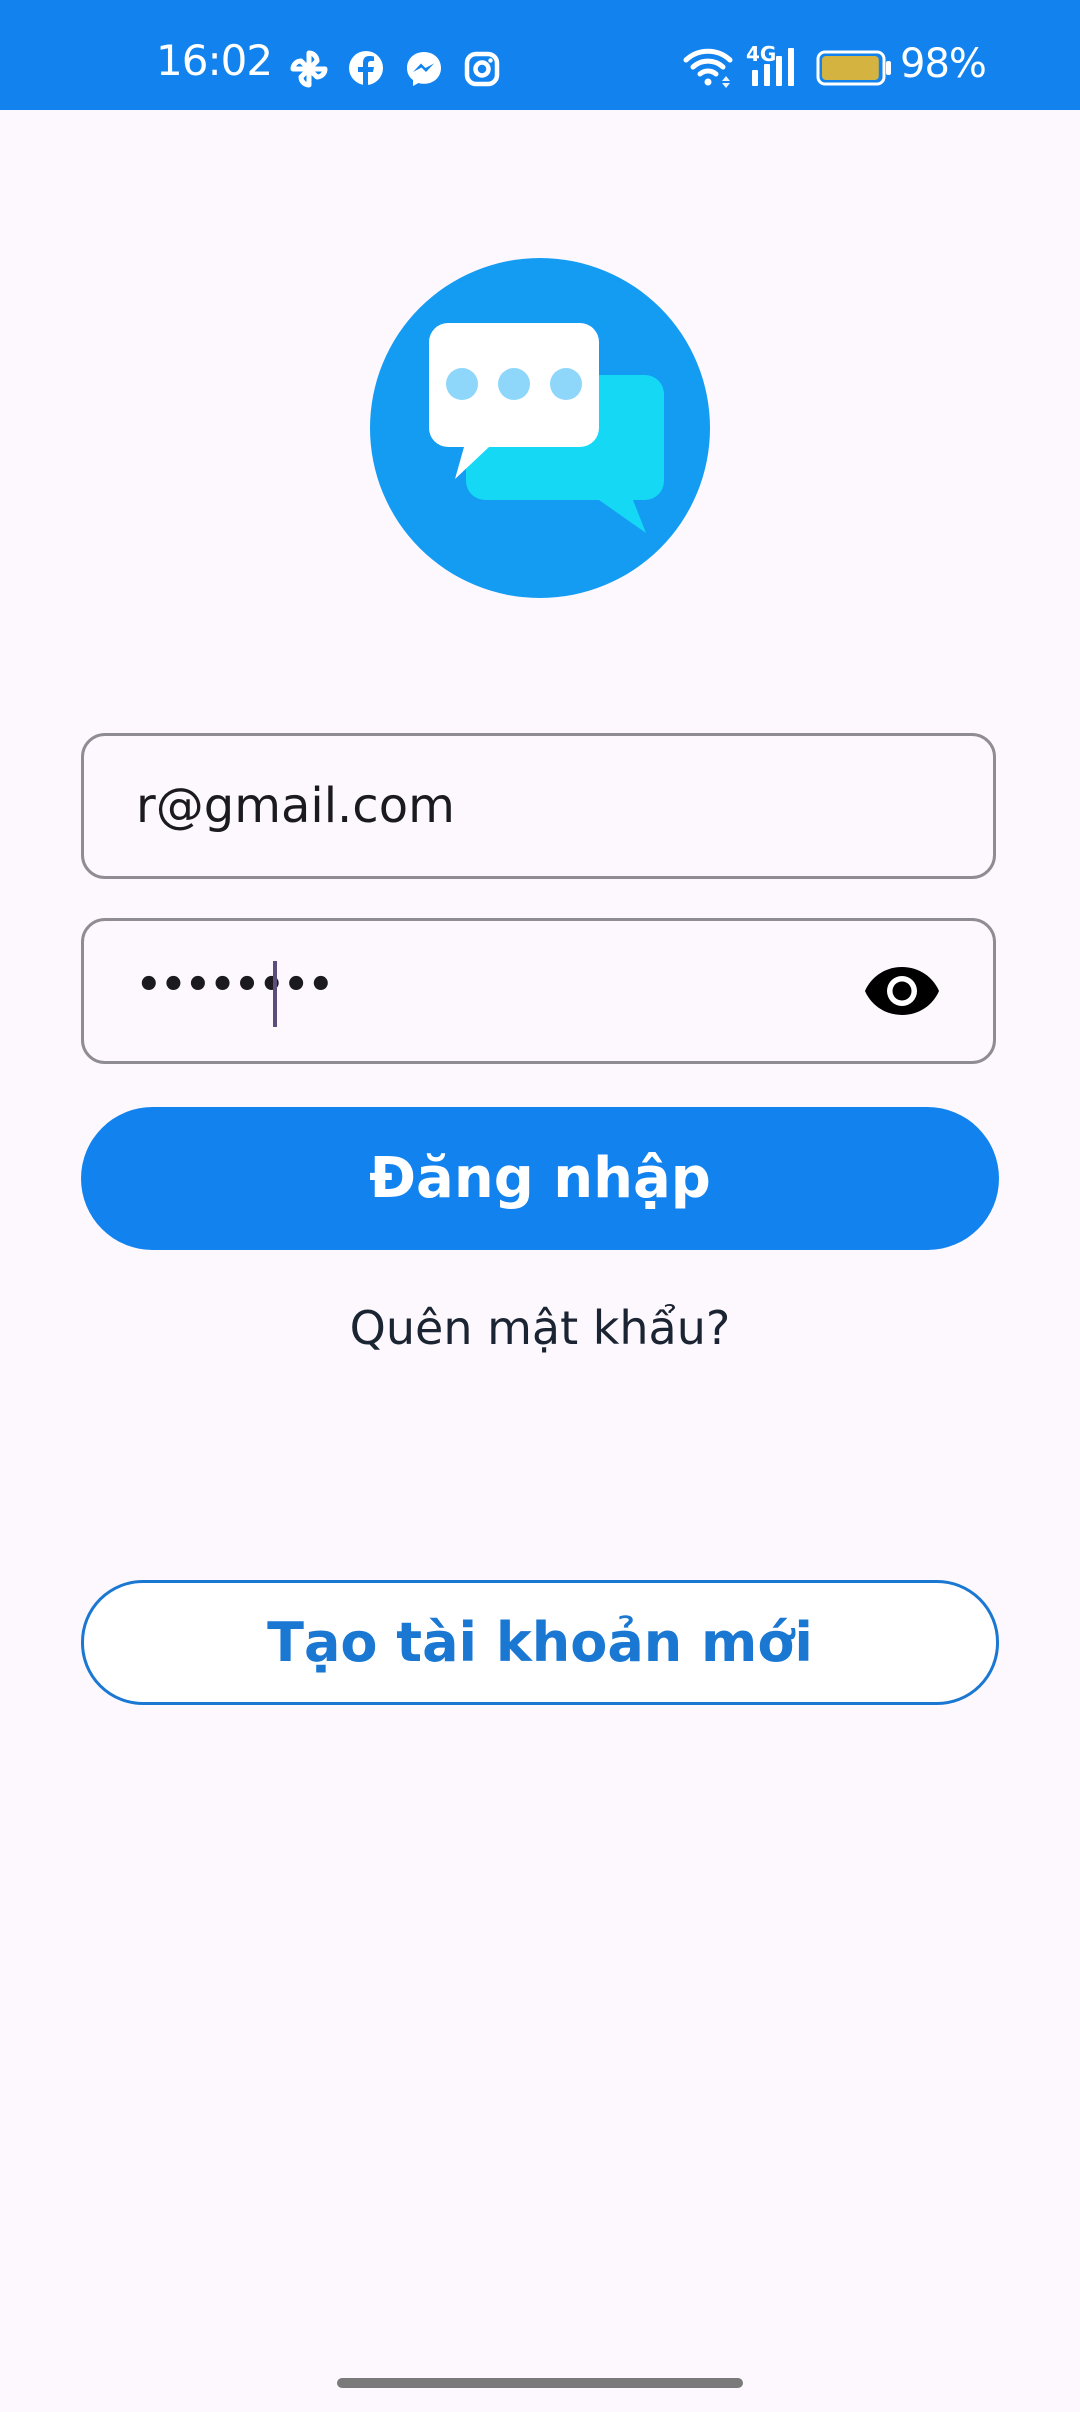 The image size is (1080, 2412). I want to click on password-field: ••••••••, so click(538, 991).